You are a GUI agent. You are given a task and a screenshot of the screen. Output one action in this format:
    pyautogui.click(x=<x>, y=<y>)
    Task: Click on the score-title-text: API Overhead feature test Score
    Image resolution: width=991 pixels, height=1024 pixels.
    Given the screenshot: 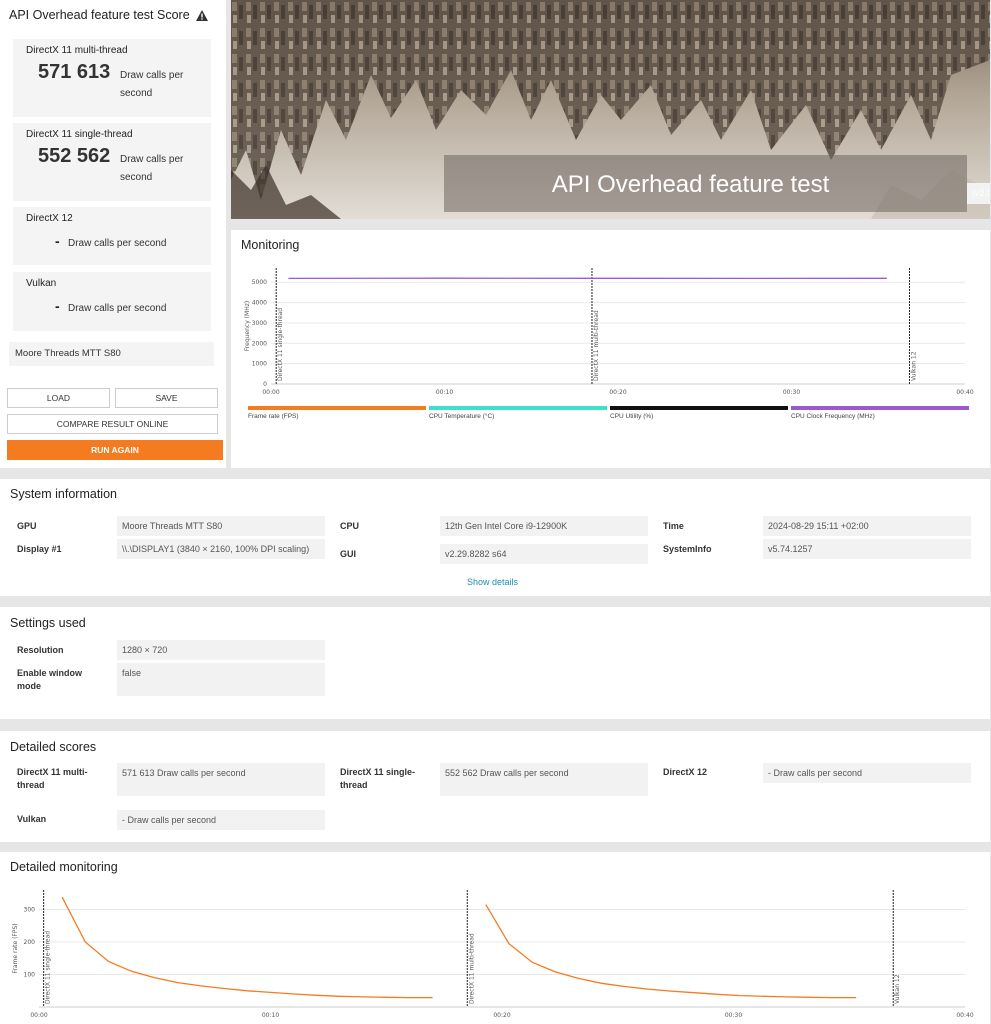 What is the action you would take?
    pyautogui.click(x=99, y=15)
    